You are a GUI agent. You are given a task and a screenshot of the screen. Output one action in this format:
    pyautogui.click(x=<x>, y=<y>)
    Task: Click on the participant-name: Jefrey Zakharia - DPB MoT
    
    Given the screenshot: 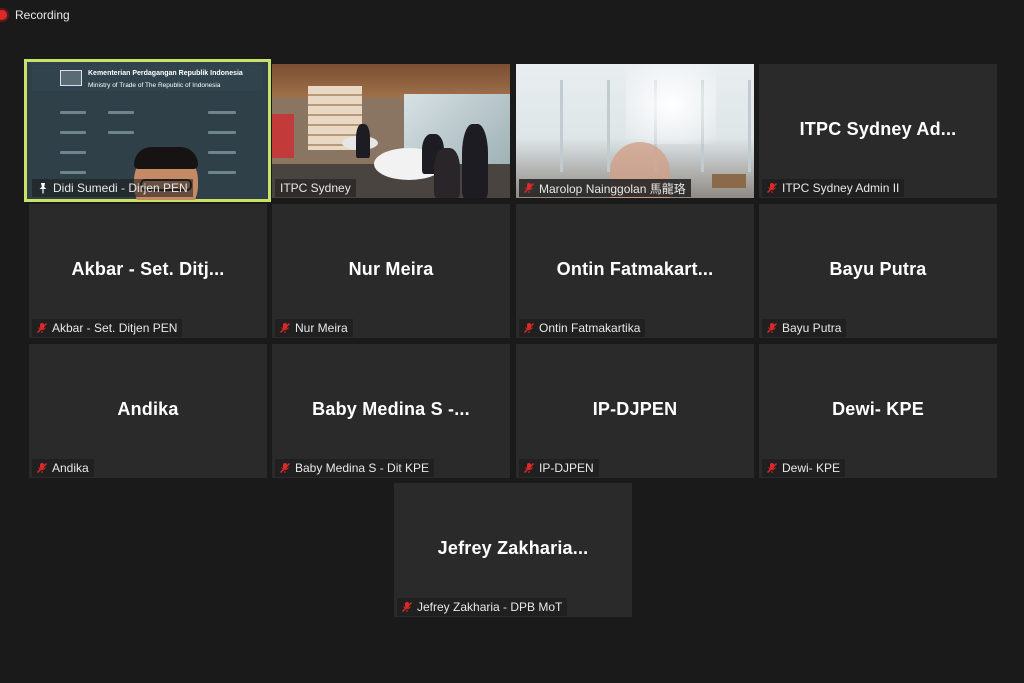 What is the action you would take?
    pyautogui.click(x=490, y=607)
    